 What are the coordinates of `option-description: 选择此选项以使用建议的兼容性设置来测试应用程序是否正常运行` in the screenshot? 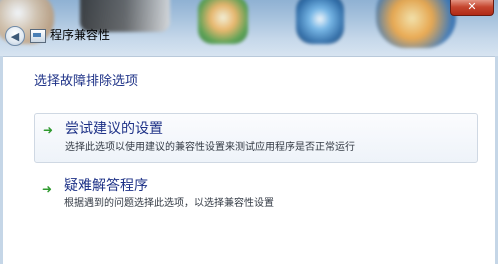 It's located at (210, 147).